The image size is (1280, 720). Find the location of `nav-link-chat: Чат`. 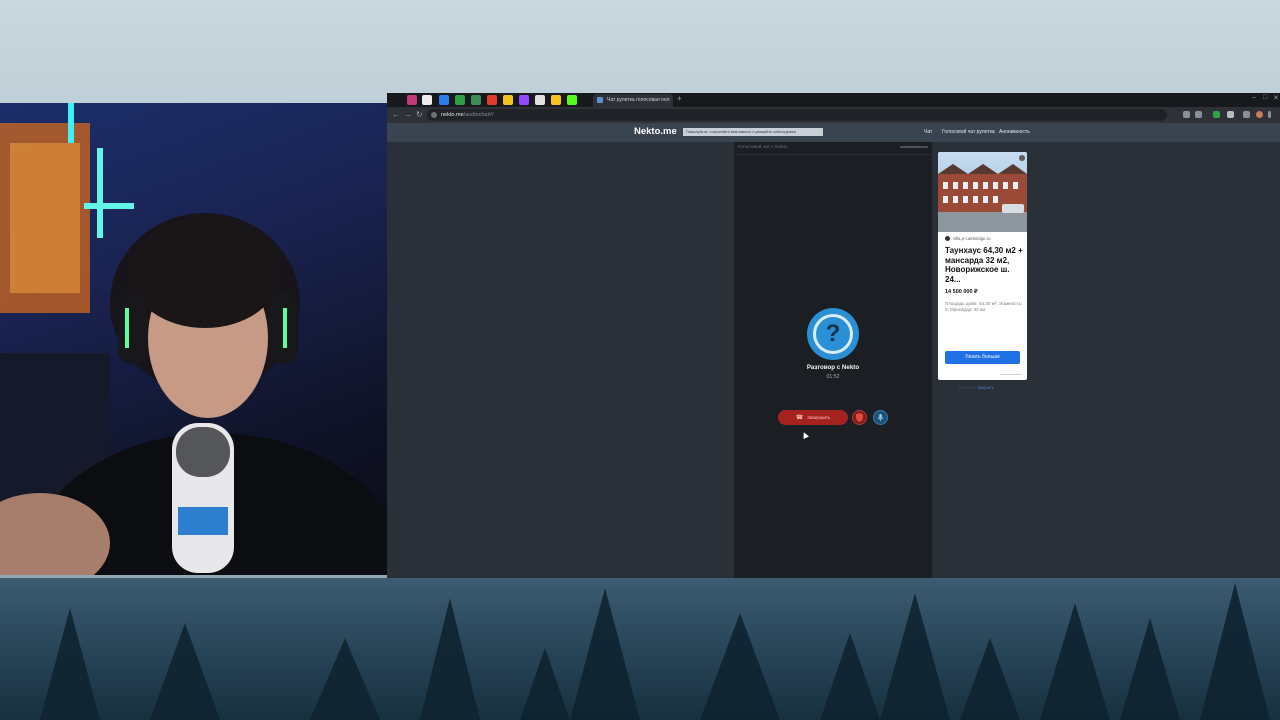

nav-link-chat: Чат is located at coordinates (928, 132).